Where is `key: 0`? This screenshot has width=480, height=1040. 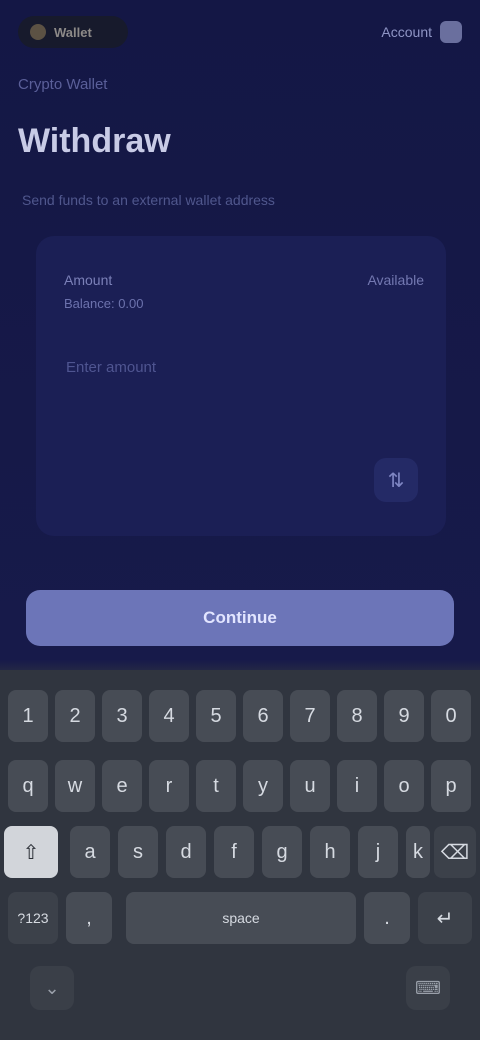
key: 0 is located at coordinates (451, 716).